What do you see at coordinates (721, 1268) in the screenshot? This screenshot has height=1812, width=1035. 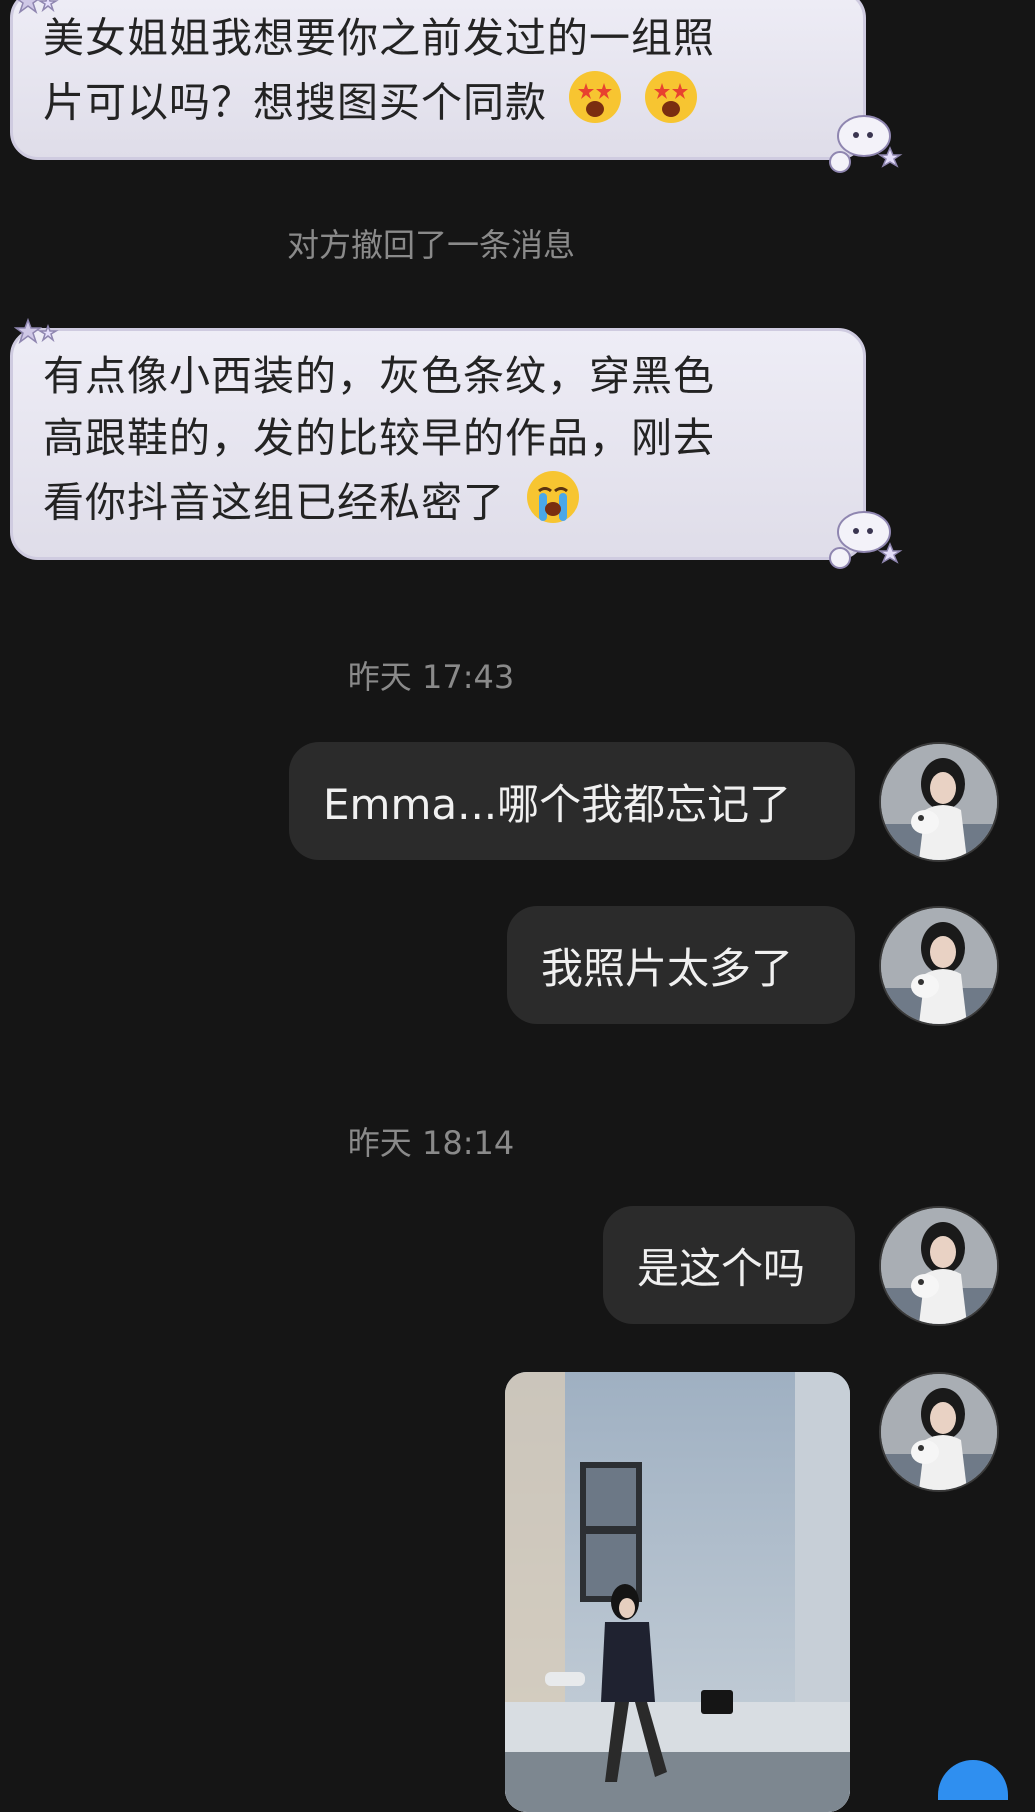 I see `message-text: 是这个吗` at bounding box center [721, 1268].